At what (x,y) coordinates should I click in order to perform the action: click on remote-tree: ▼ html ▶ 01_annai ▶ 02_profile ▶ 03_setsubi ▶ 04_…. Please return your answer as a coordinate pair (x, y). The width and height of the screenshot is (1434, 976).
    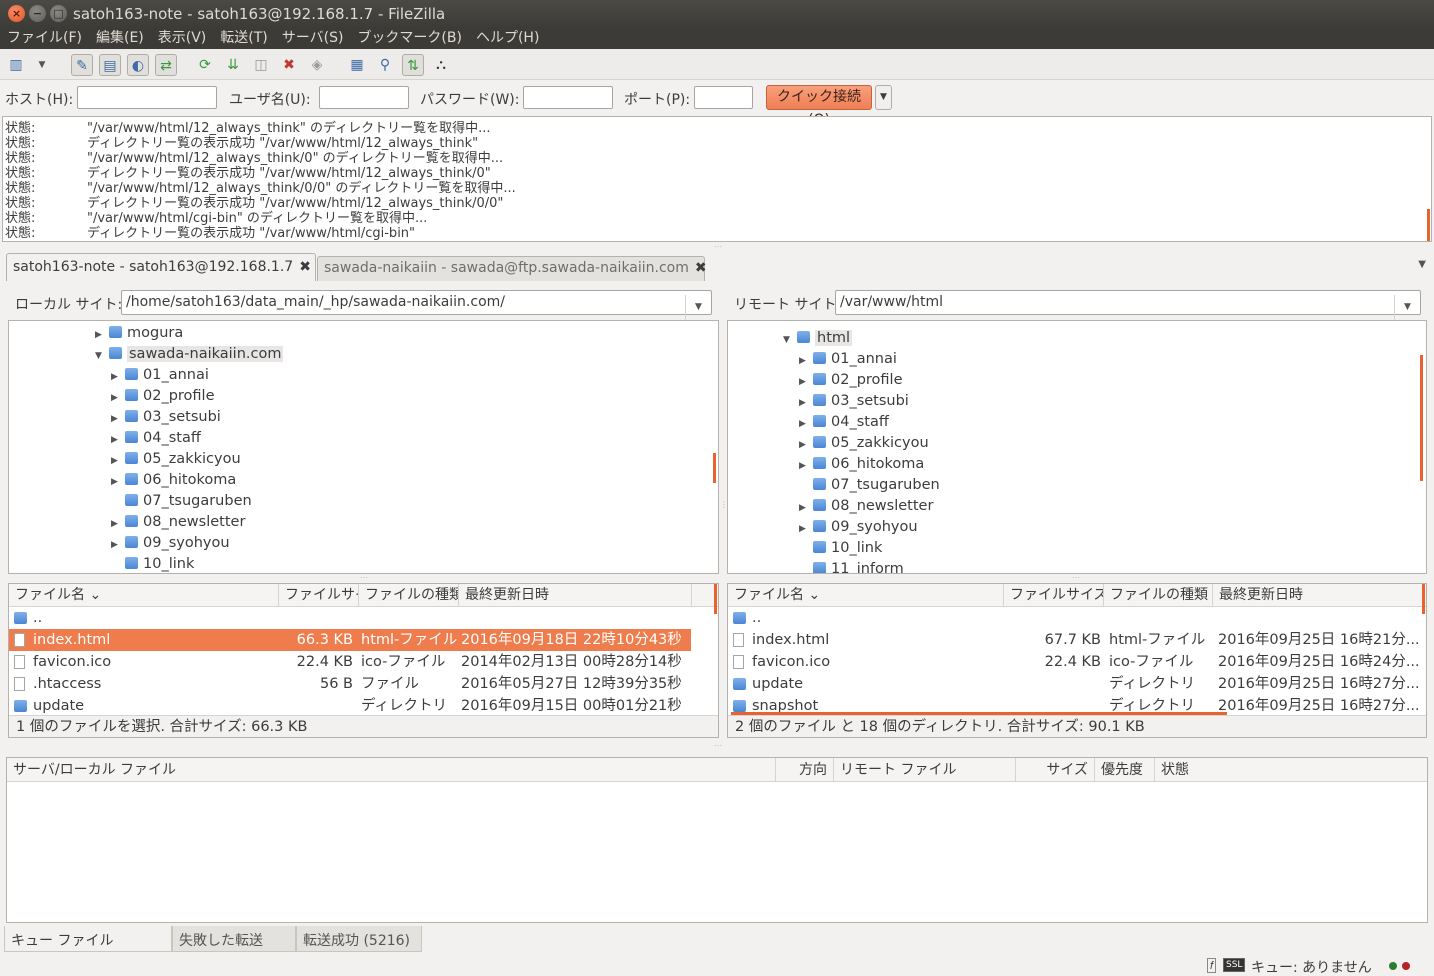
    Looking at the image, I should click on (1077, 447).